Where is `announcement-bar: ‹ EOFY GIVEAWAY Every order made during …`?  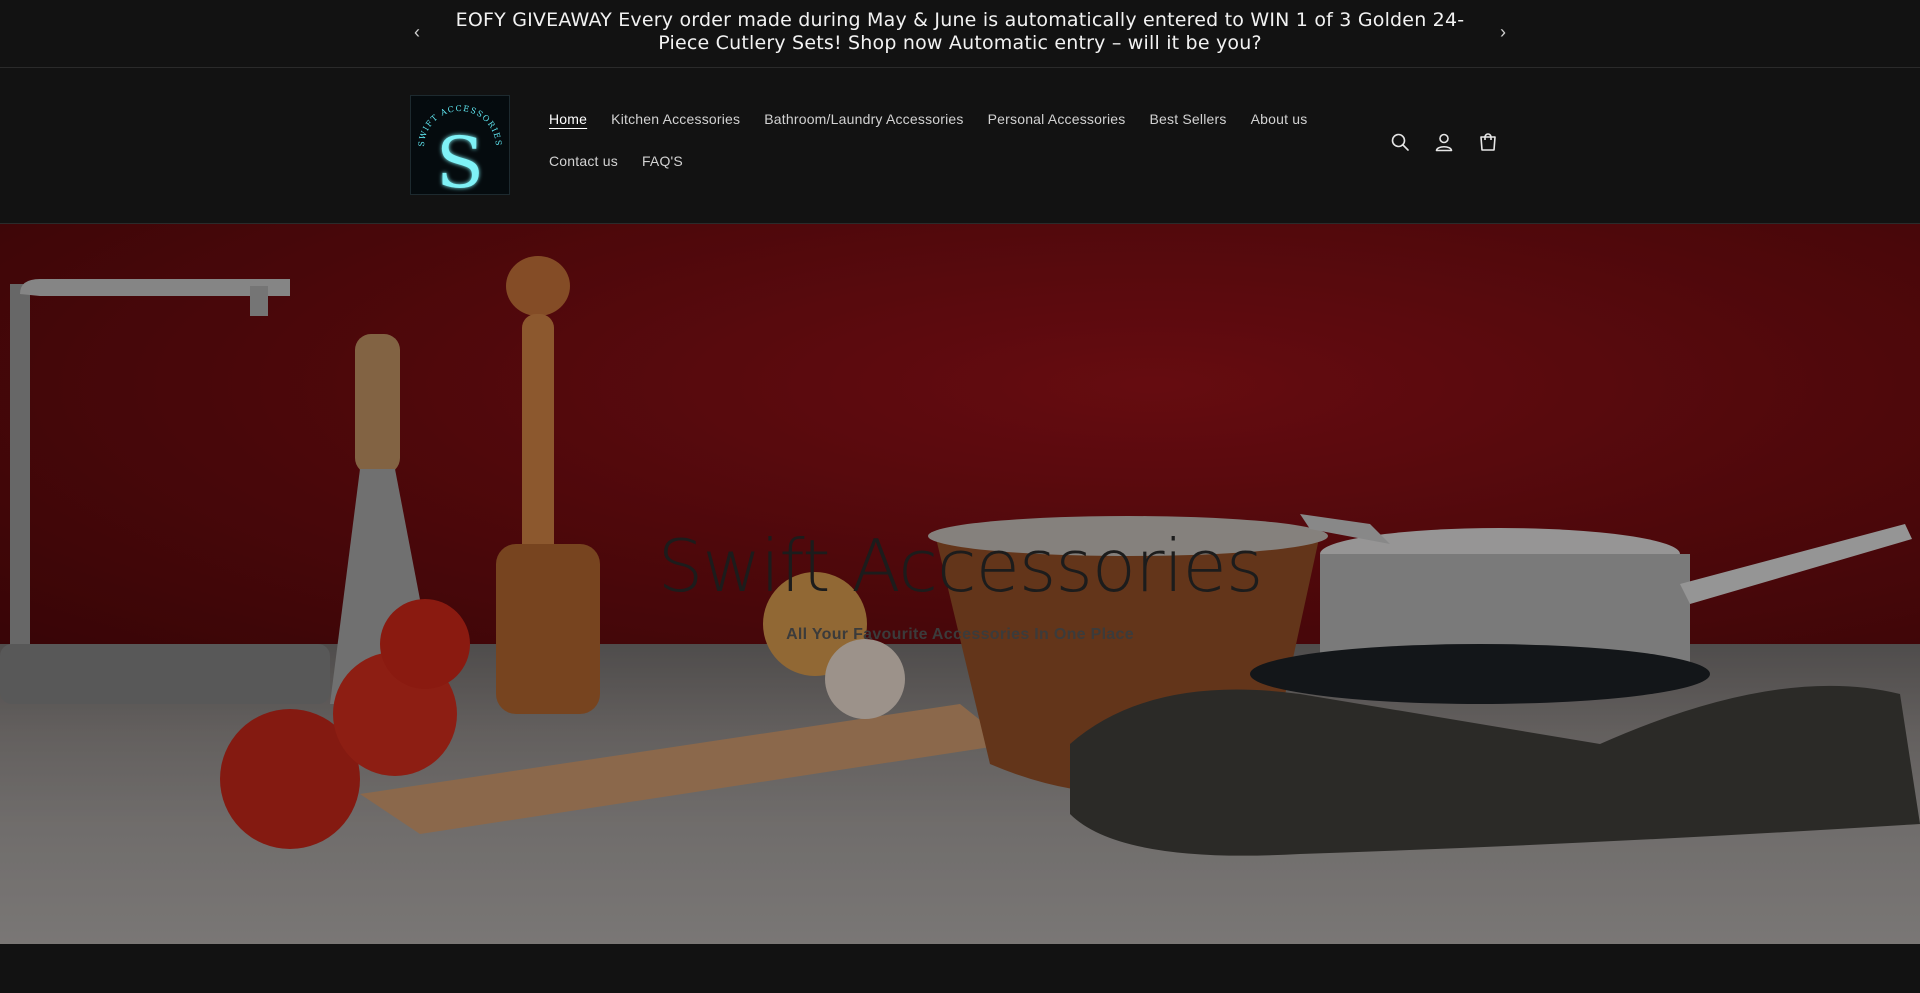 announcement-bar: ‹ EOFY GIVEAWAY Every order made during … is located at coordinates (960, 34).